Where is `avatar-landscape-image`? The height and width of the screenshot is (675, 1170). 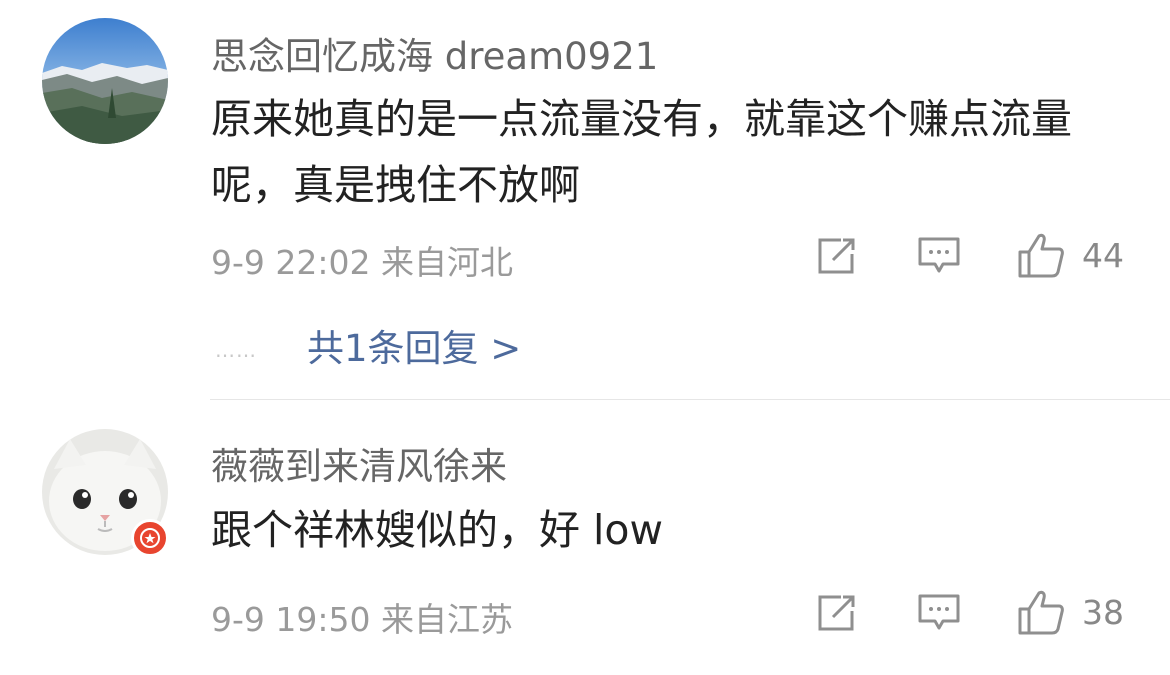
avatar-landscape-image is located at coordinates (105, 81).